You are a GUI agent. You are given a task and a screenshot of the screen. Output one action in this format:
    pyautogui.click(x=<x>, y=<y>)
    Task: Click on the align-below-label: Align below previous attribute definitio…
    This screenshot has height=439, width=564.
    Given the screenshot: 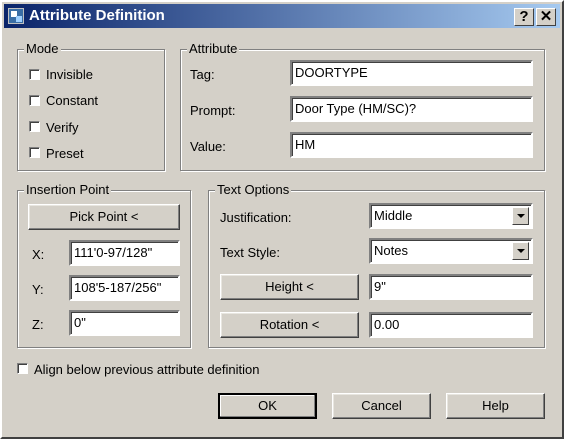 What is the action you would take?
    pyautogui.click(x=146, y=369)
    